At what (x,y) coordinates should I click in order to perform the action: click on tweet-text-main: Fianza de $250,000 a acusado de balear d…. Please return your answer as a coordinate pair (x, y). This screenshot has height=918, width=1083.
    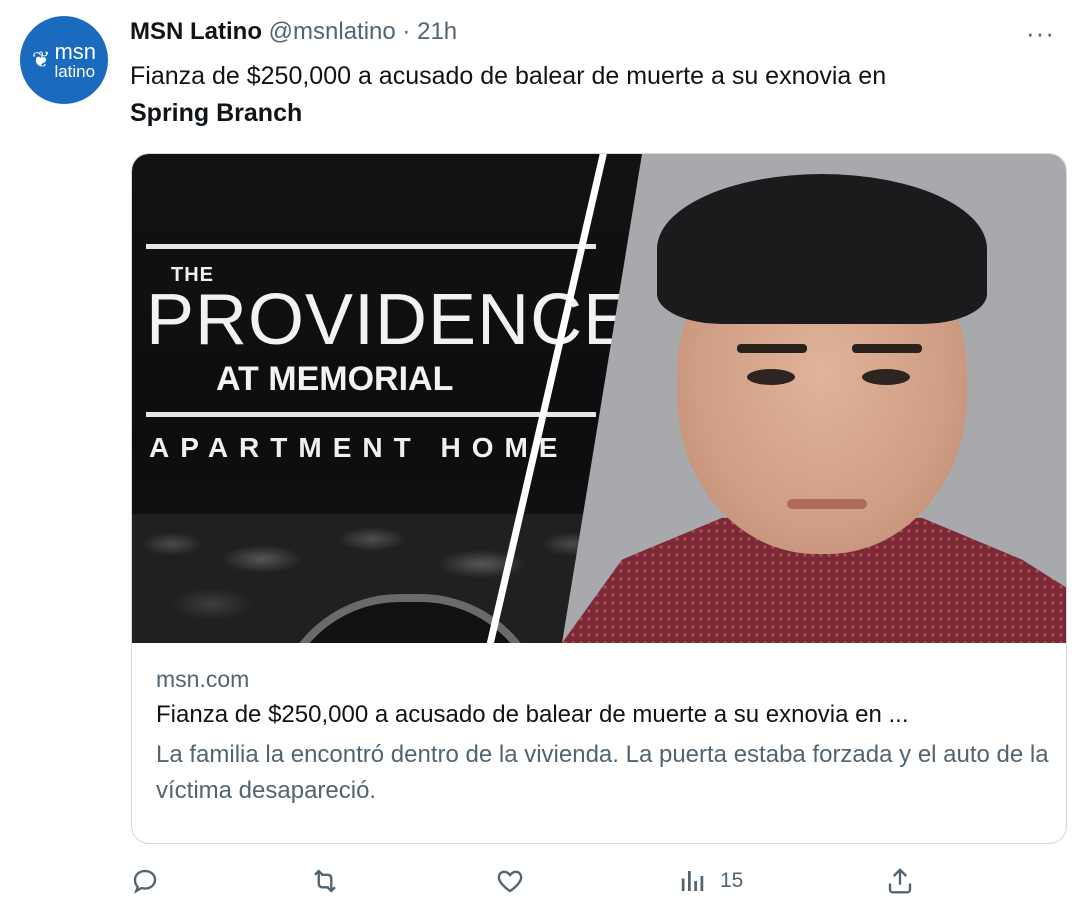
    Looking at the image, I should click on (508, 76).